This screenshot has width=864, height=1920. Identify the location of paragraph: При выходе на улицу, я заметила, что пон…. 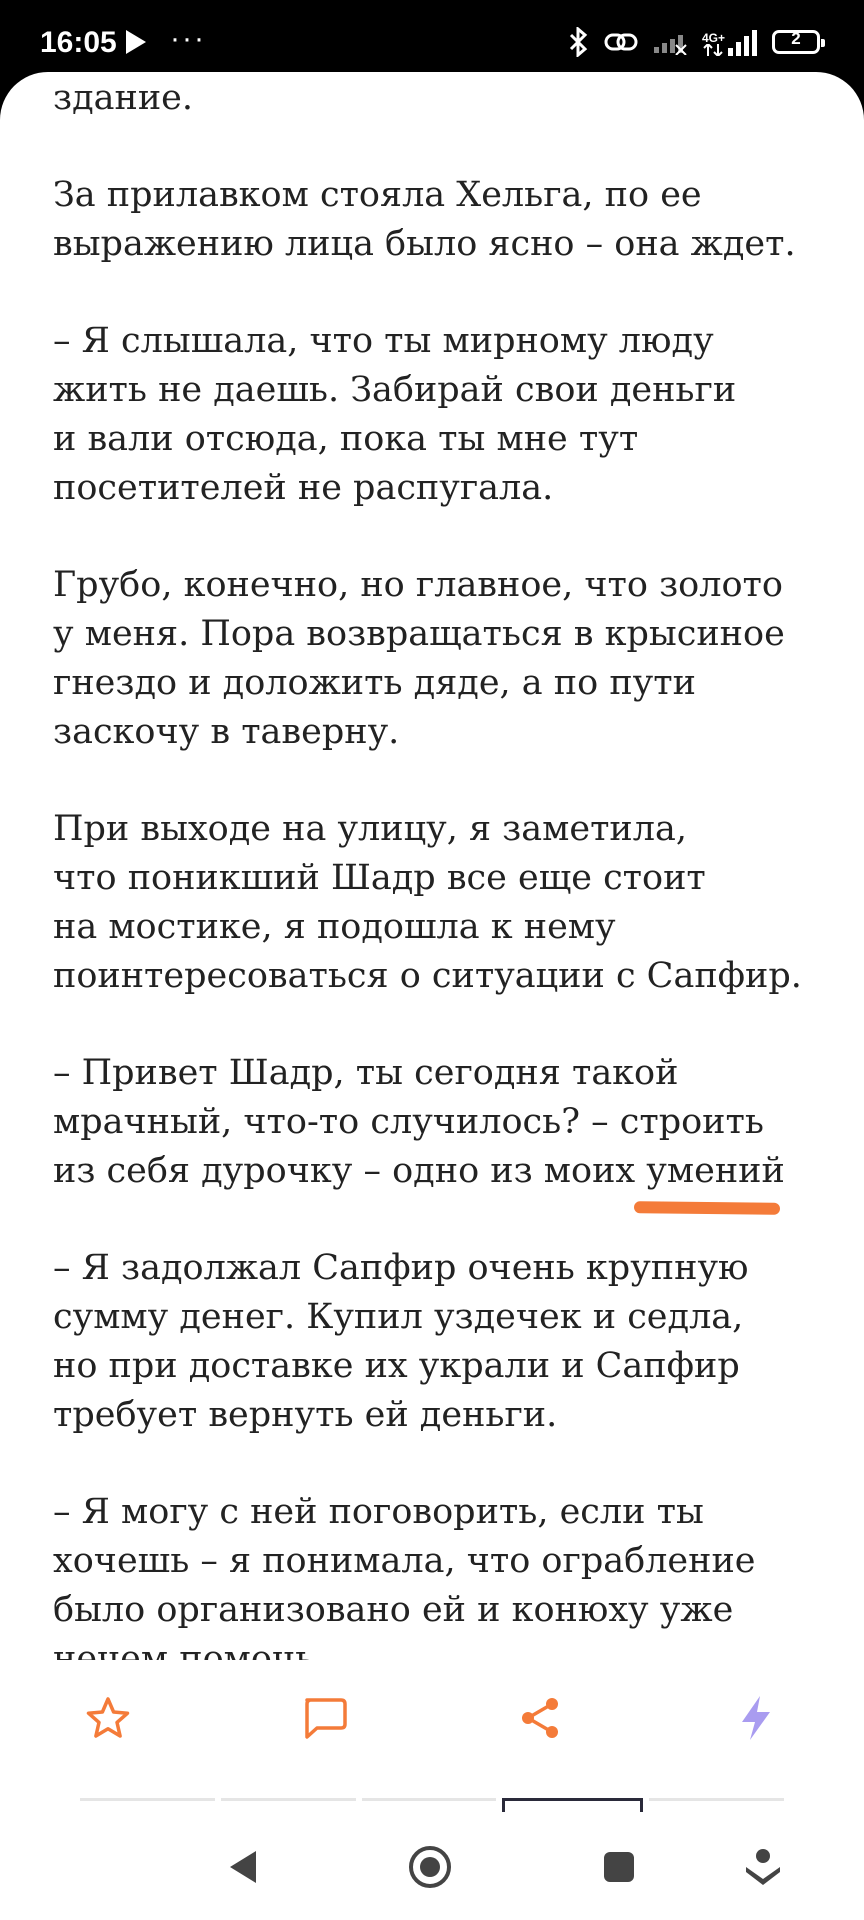
(427, 902).